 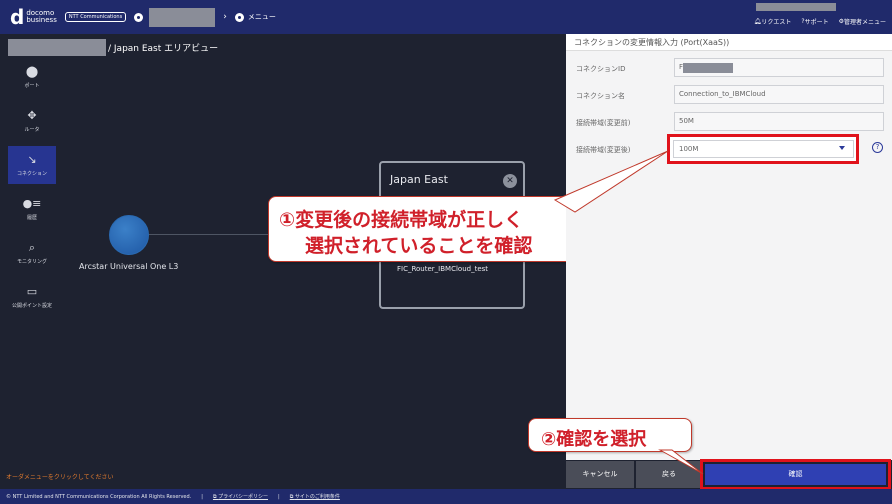 What do you see at coordinates (708, 68) in the screenshot?
I see `redacted-connection-id` at bounding box center [708, 68].